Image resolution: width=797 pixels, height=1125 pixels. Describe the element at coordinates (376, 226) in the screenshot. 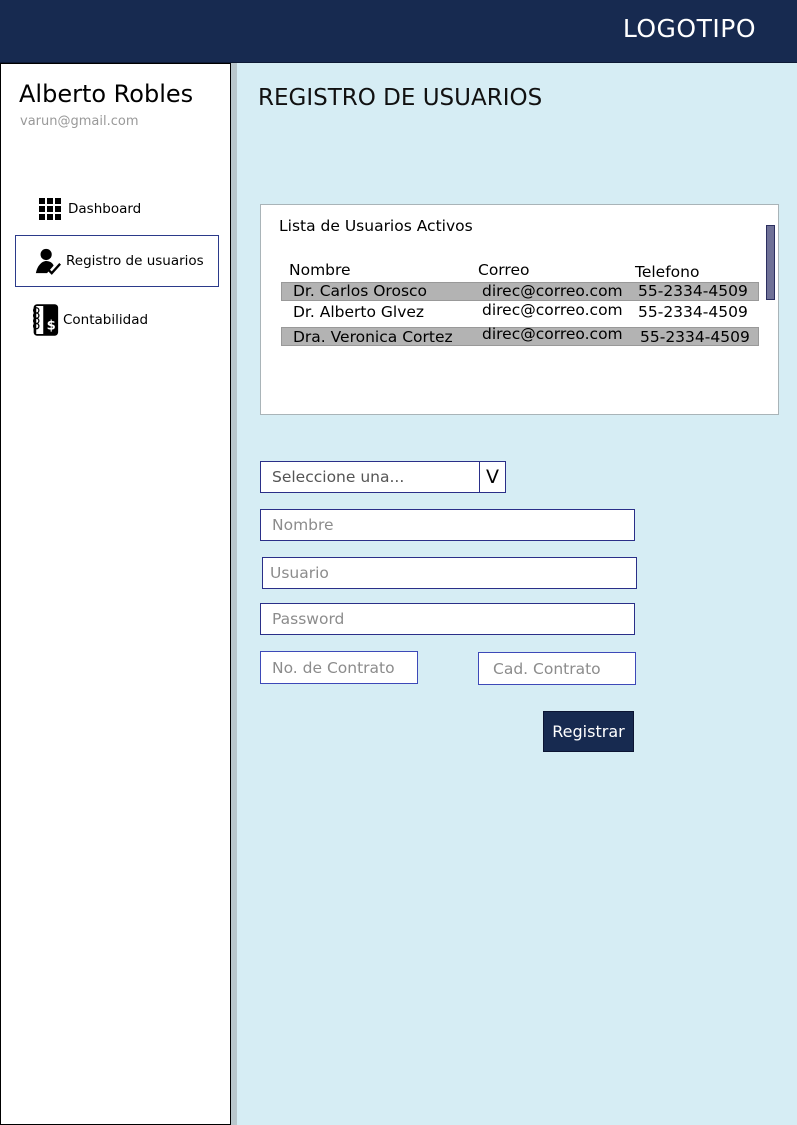

I see `panel-title: Lista de Usuarios Activos` at that location.